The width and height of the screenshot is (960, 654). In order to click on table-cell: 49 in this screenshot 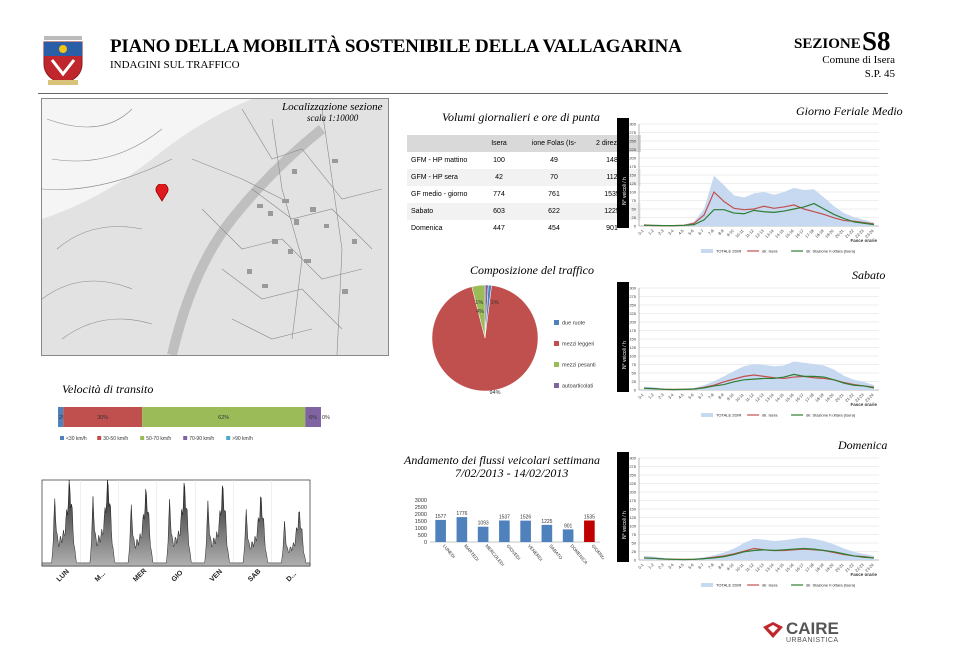, I will do `click(554, 160)`.